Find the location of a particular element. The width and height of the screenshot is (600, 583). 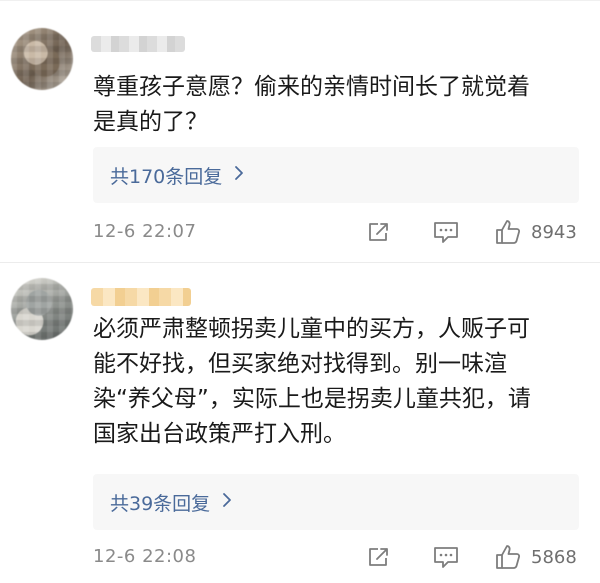

like-count: 5868 is located at coordinates (554, 557).